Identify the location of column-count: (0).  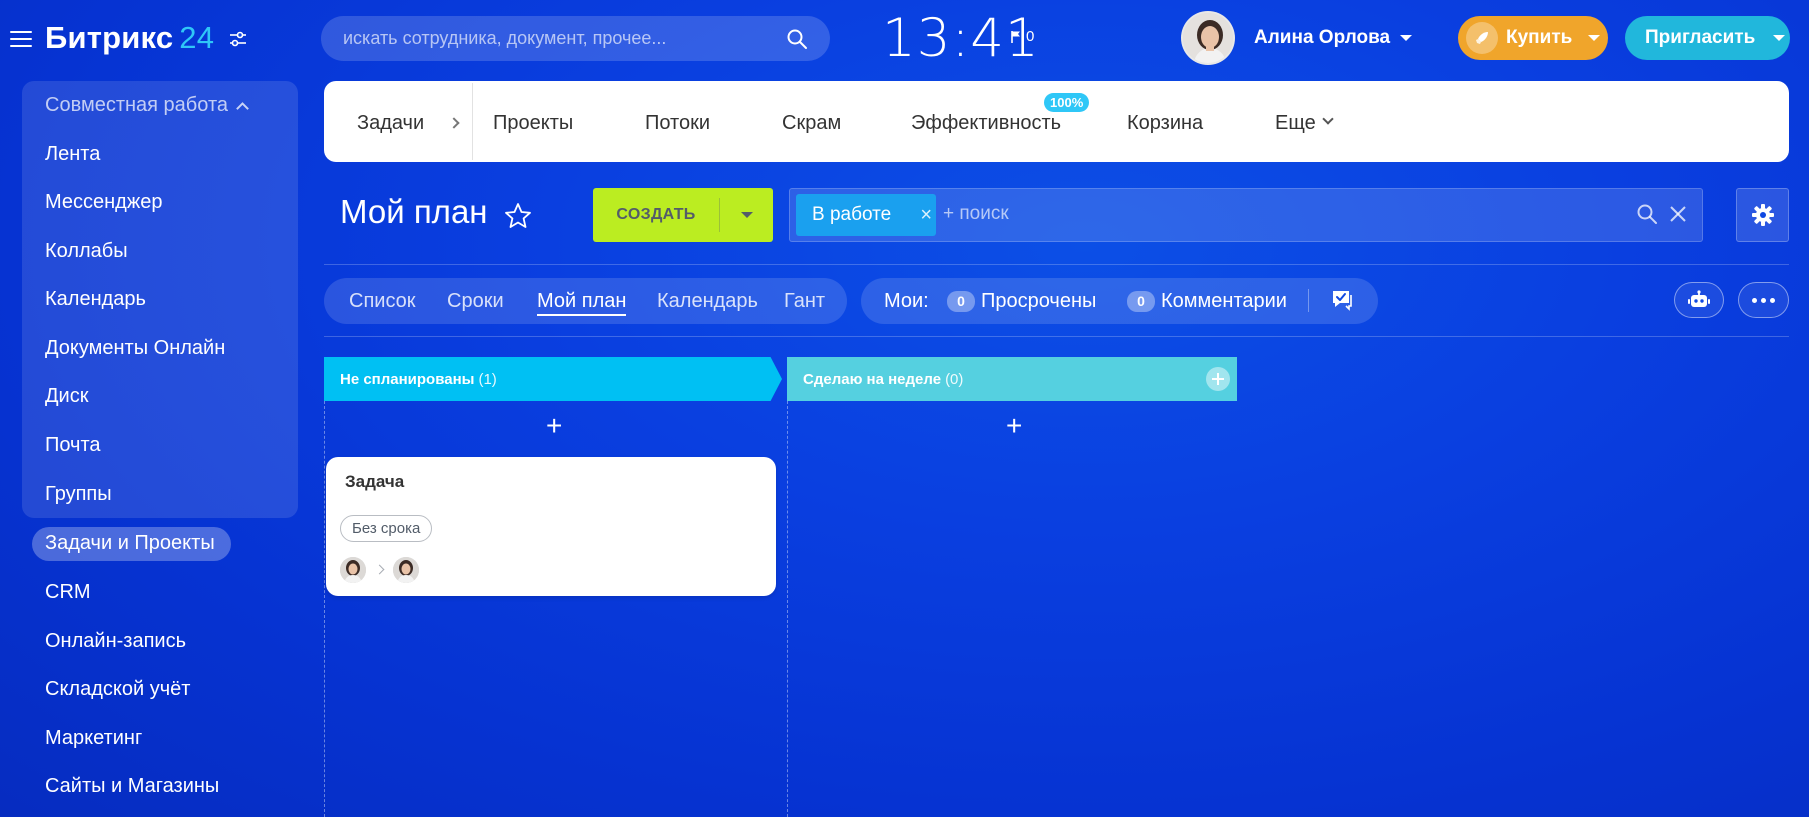
(954, 379).